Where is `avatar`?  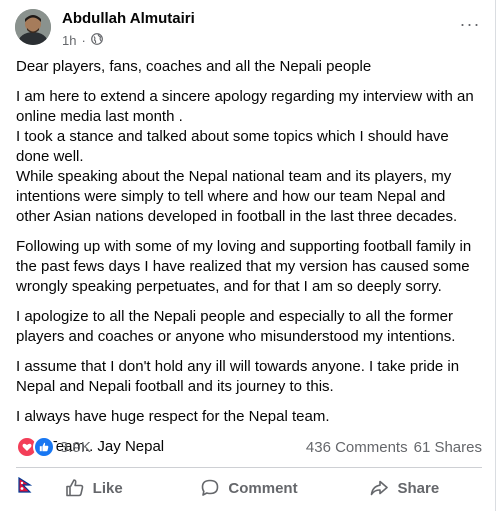 avatar is located at coordinates (33, 27).